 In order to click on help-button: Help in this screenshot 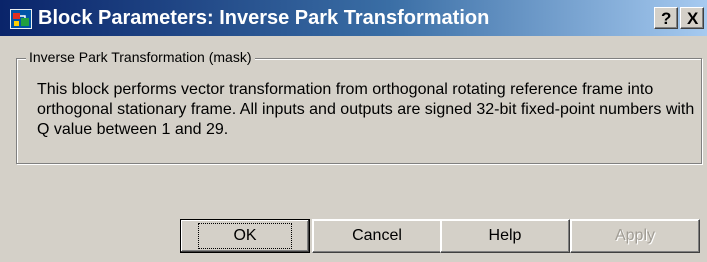, I will do `click(505, 236)`.